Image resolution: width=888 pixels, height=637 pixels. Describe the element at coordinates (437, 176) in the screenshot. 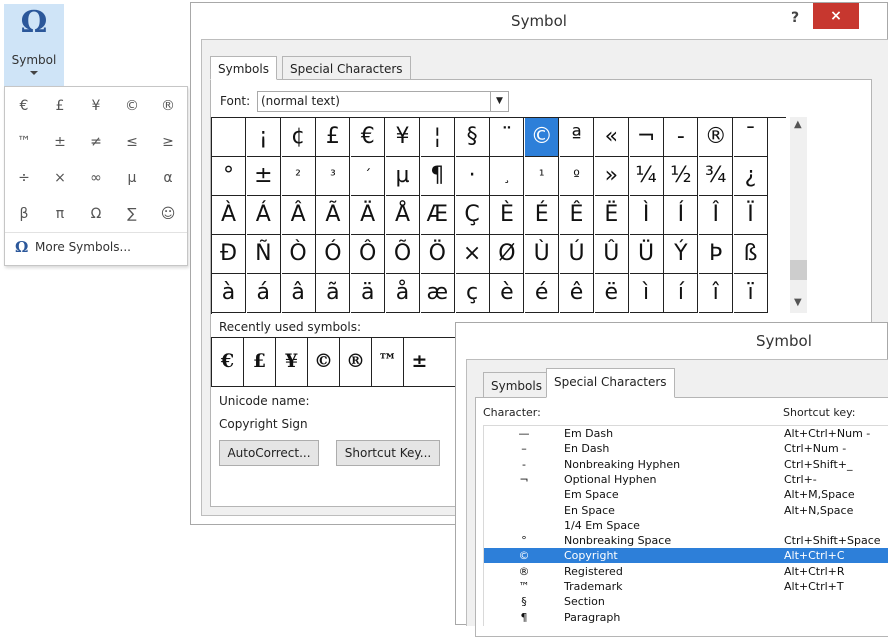

I see `symbol-cell: ¶` at that location.